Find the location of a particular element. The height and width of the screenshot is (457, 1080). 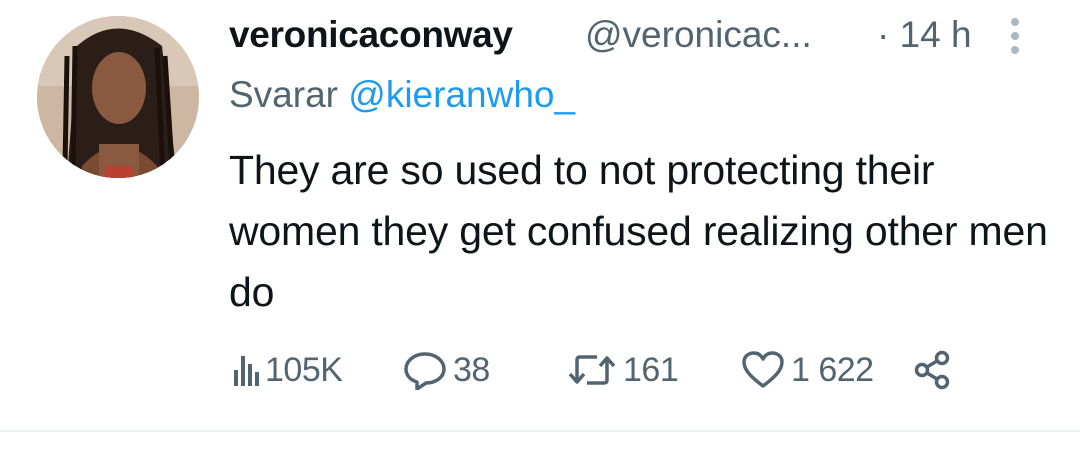

divider is located at coordinates (540, 431).